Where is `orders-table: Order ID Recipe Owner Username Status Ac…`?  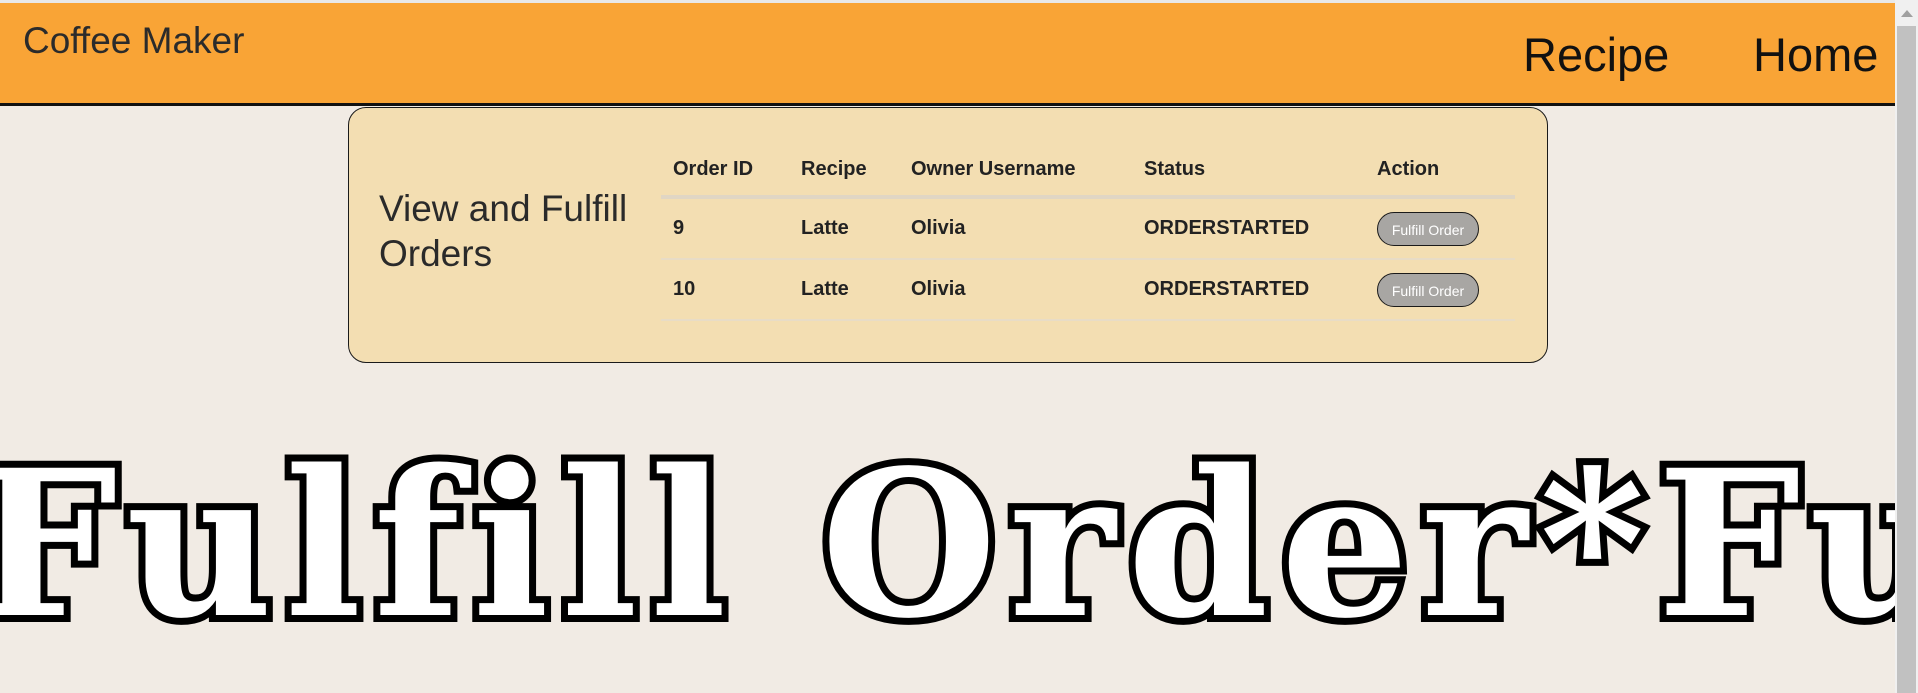
orders-table: Order ID Recipe Owner Username Status Ac… is located at coordinates (1088, 233).